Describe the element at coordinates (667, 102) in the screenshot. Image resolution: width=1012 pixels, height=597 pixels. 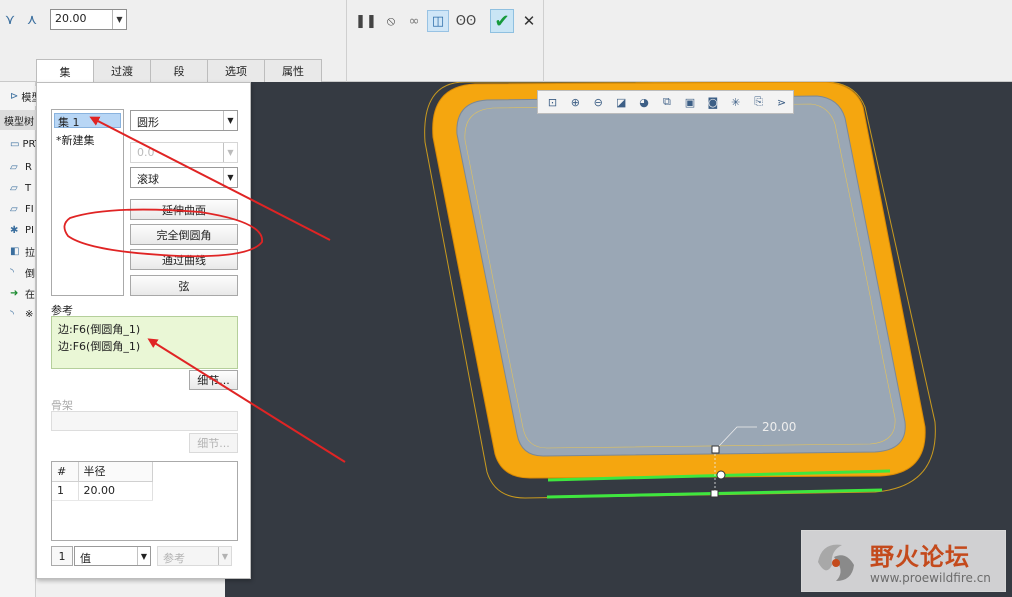
I see `saved-views-icon: ⧉` at that location.